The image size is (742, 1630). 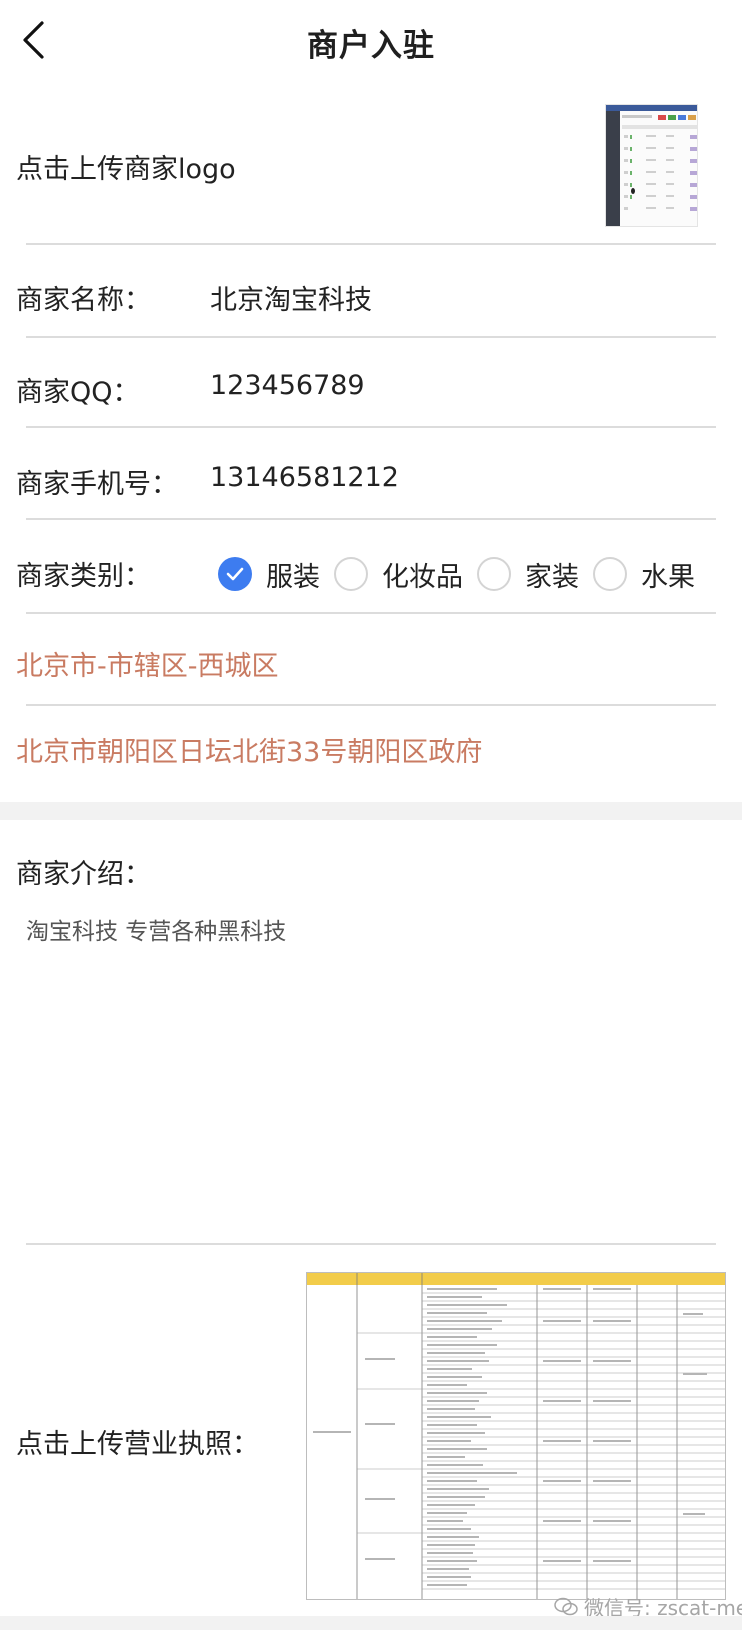 I want to click on screenshot-preview-icon, so click(x=651, y=165).